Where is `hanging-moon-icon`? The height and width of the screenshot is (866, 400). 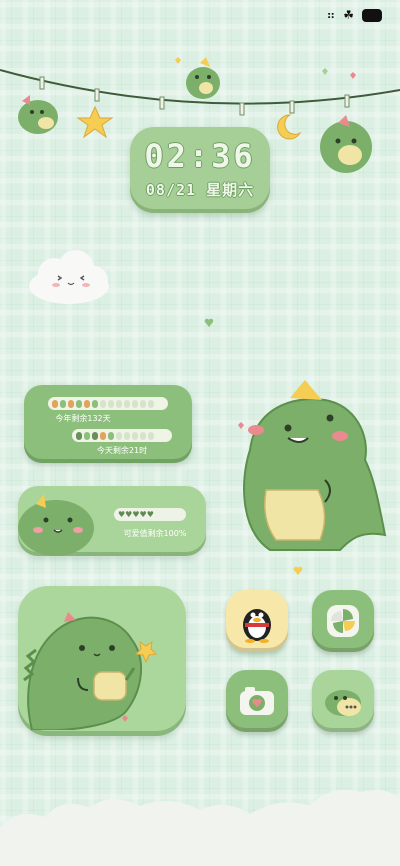
hanging-moon-icon is located at coordinates (289, 127).